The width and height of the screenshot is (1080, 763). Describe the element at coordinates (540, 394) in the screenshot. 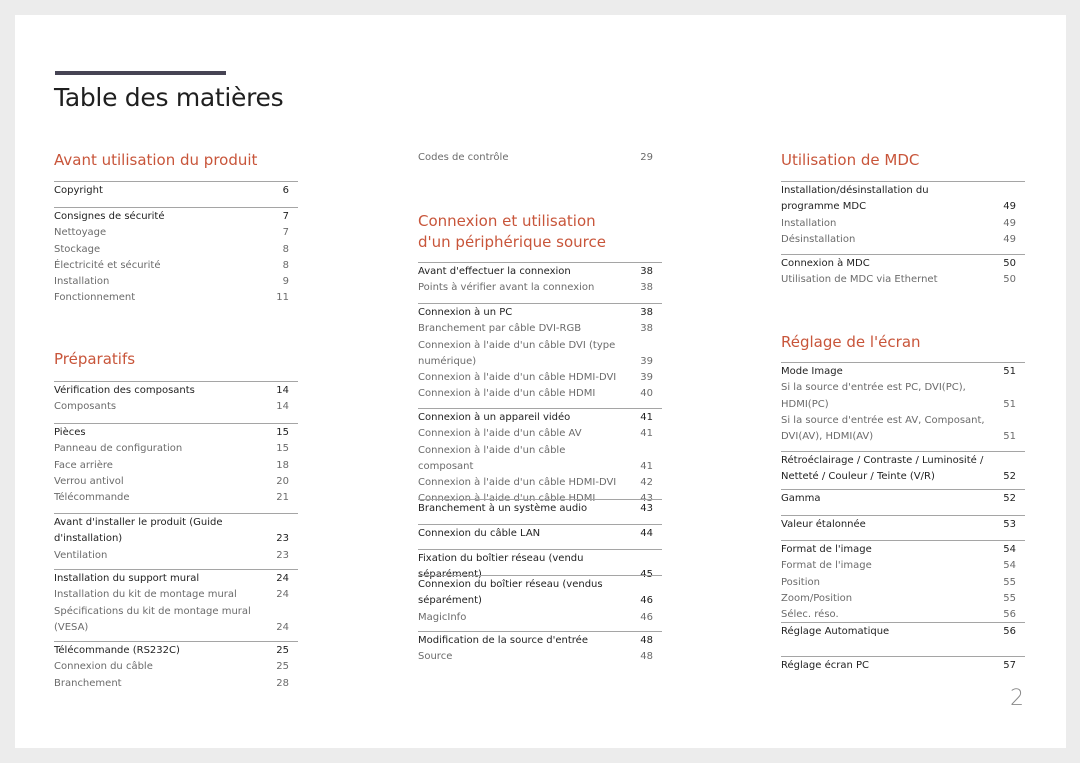

I see `toc-entry-sub: Connexion à l'aide d'un câble HDMI 40` at that location.